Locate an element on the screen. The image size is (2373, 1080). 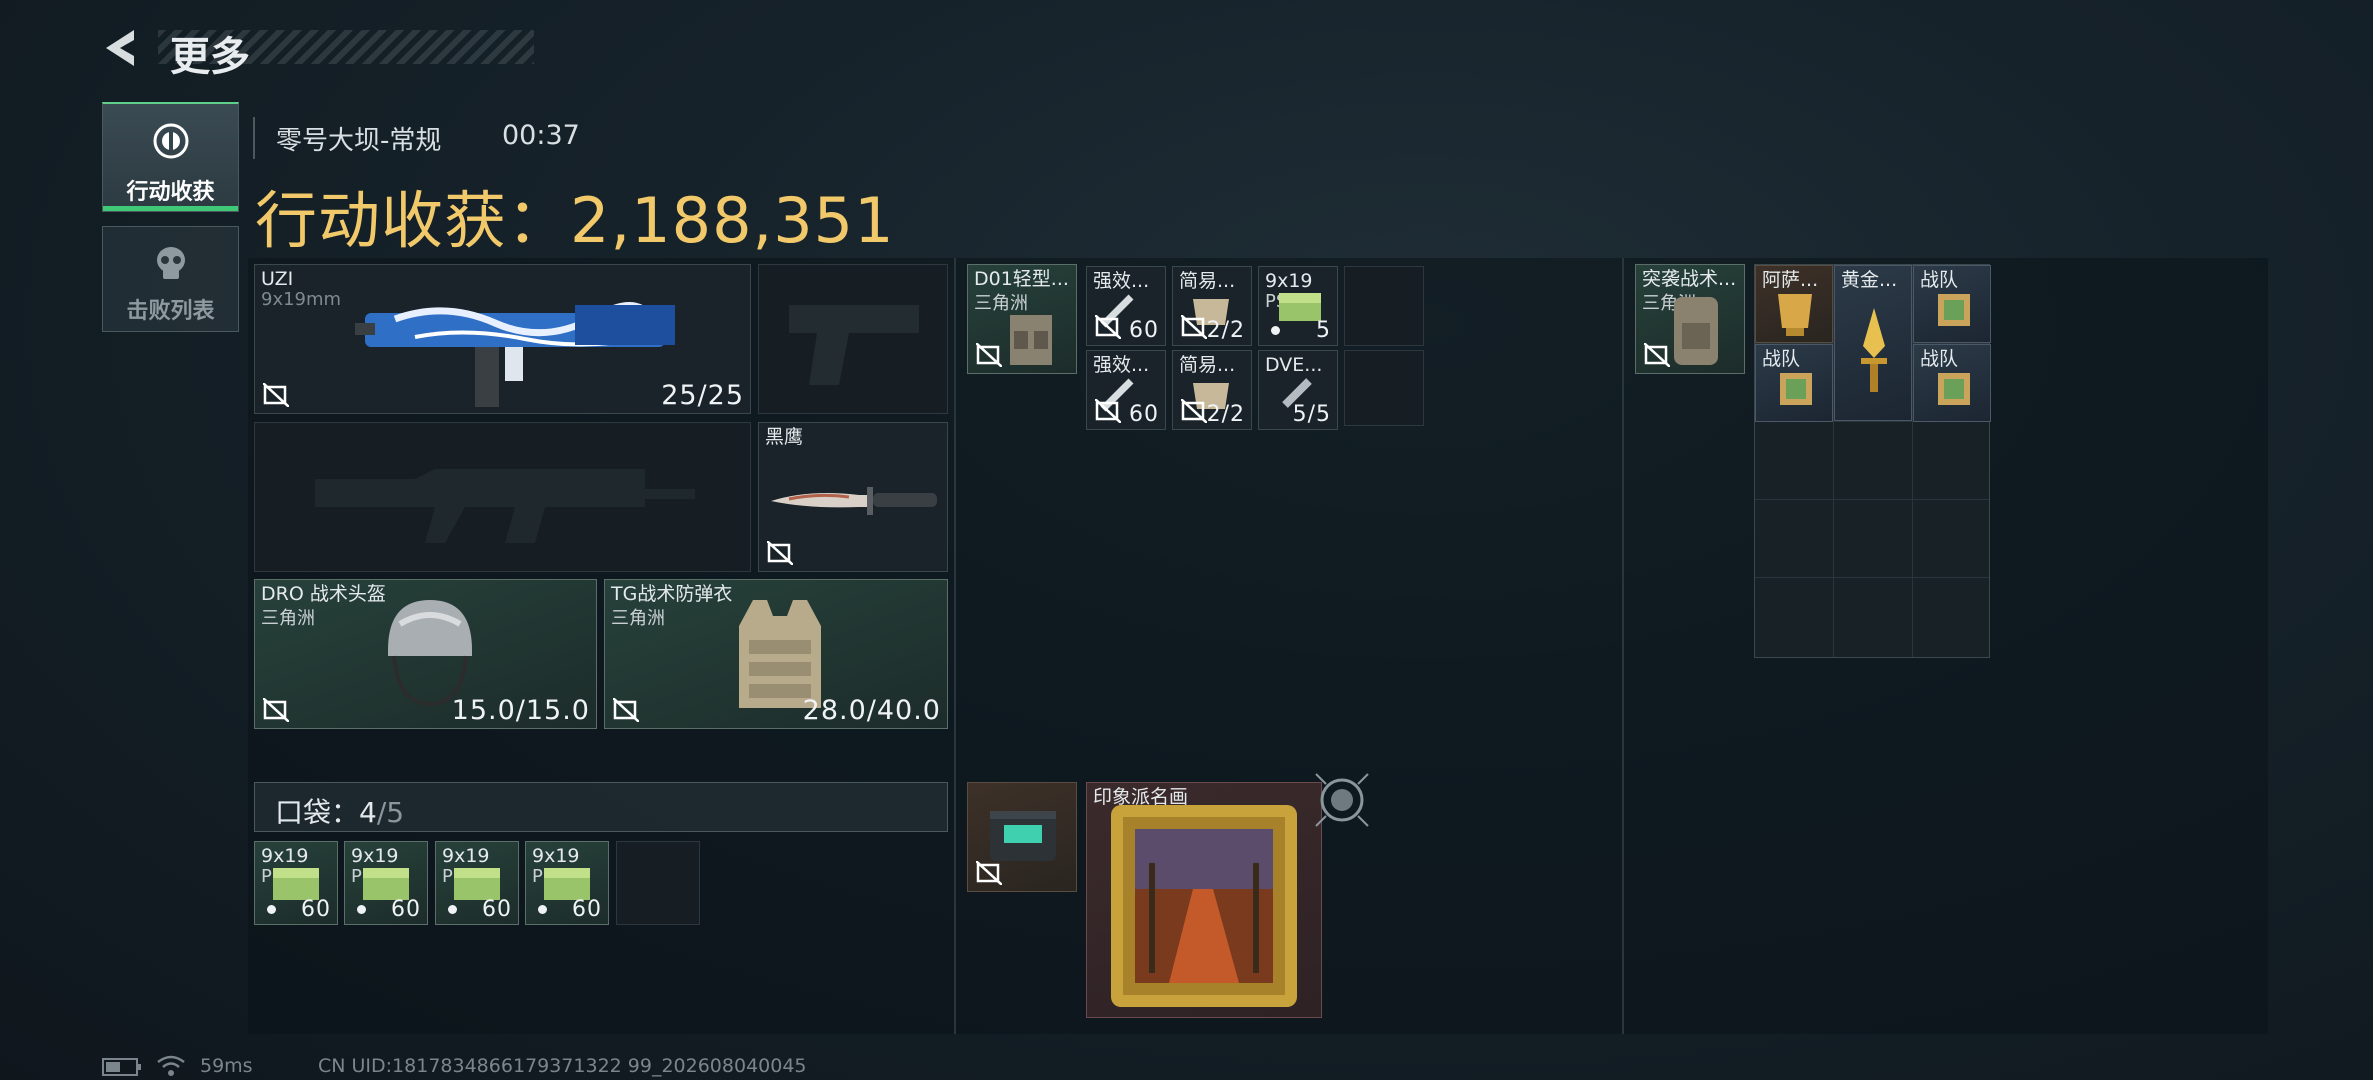
safe-case-slot is located at coordinates (1022, 837).